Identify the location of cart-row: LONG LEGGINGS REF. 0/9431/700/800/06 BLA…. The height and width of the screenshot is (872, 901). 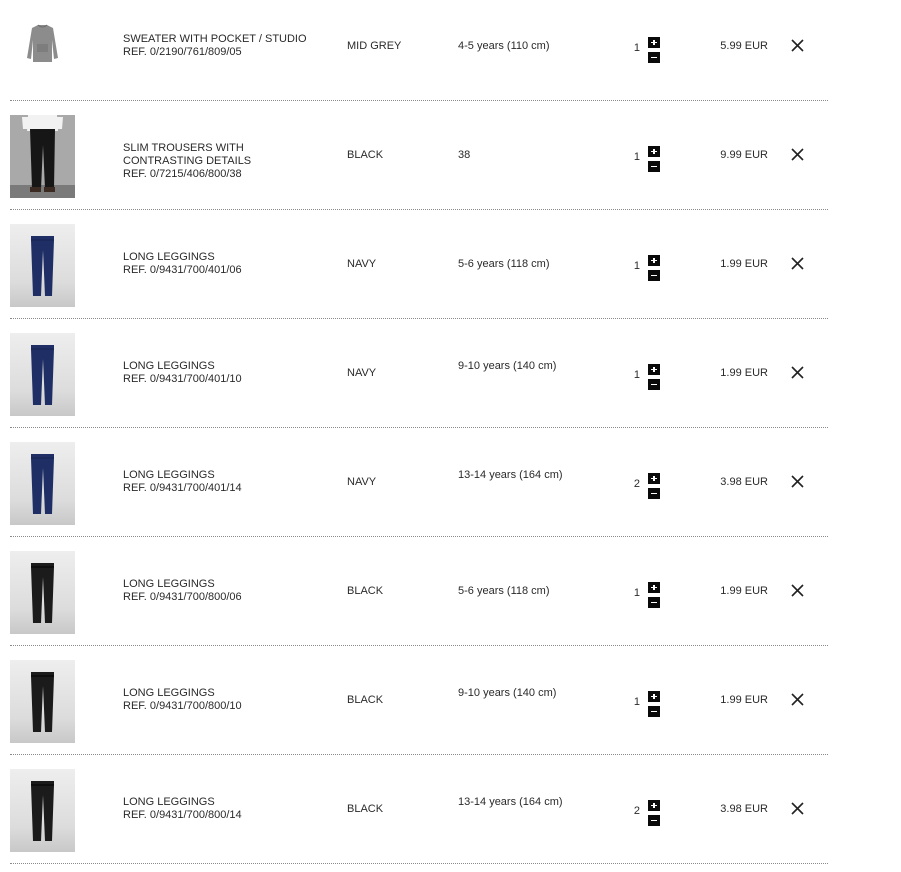
(450, 599).